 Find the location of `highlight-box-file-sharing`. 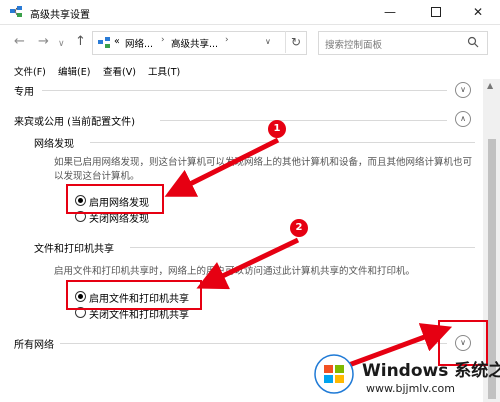

highlight-box-file-sharing is located at coordinates (134, 295).